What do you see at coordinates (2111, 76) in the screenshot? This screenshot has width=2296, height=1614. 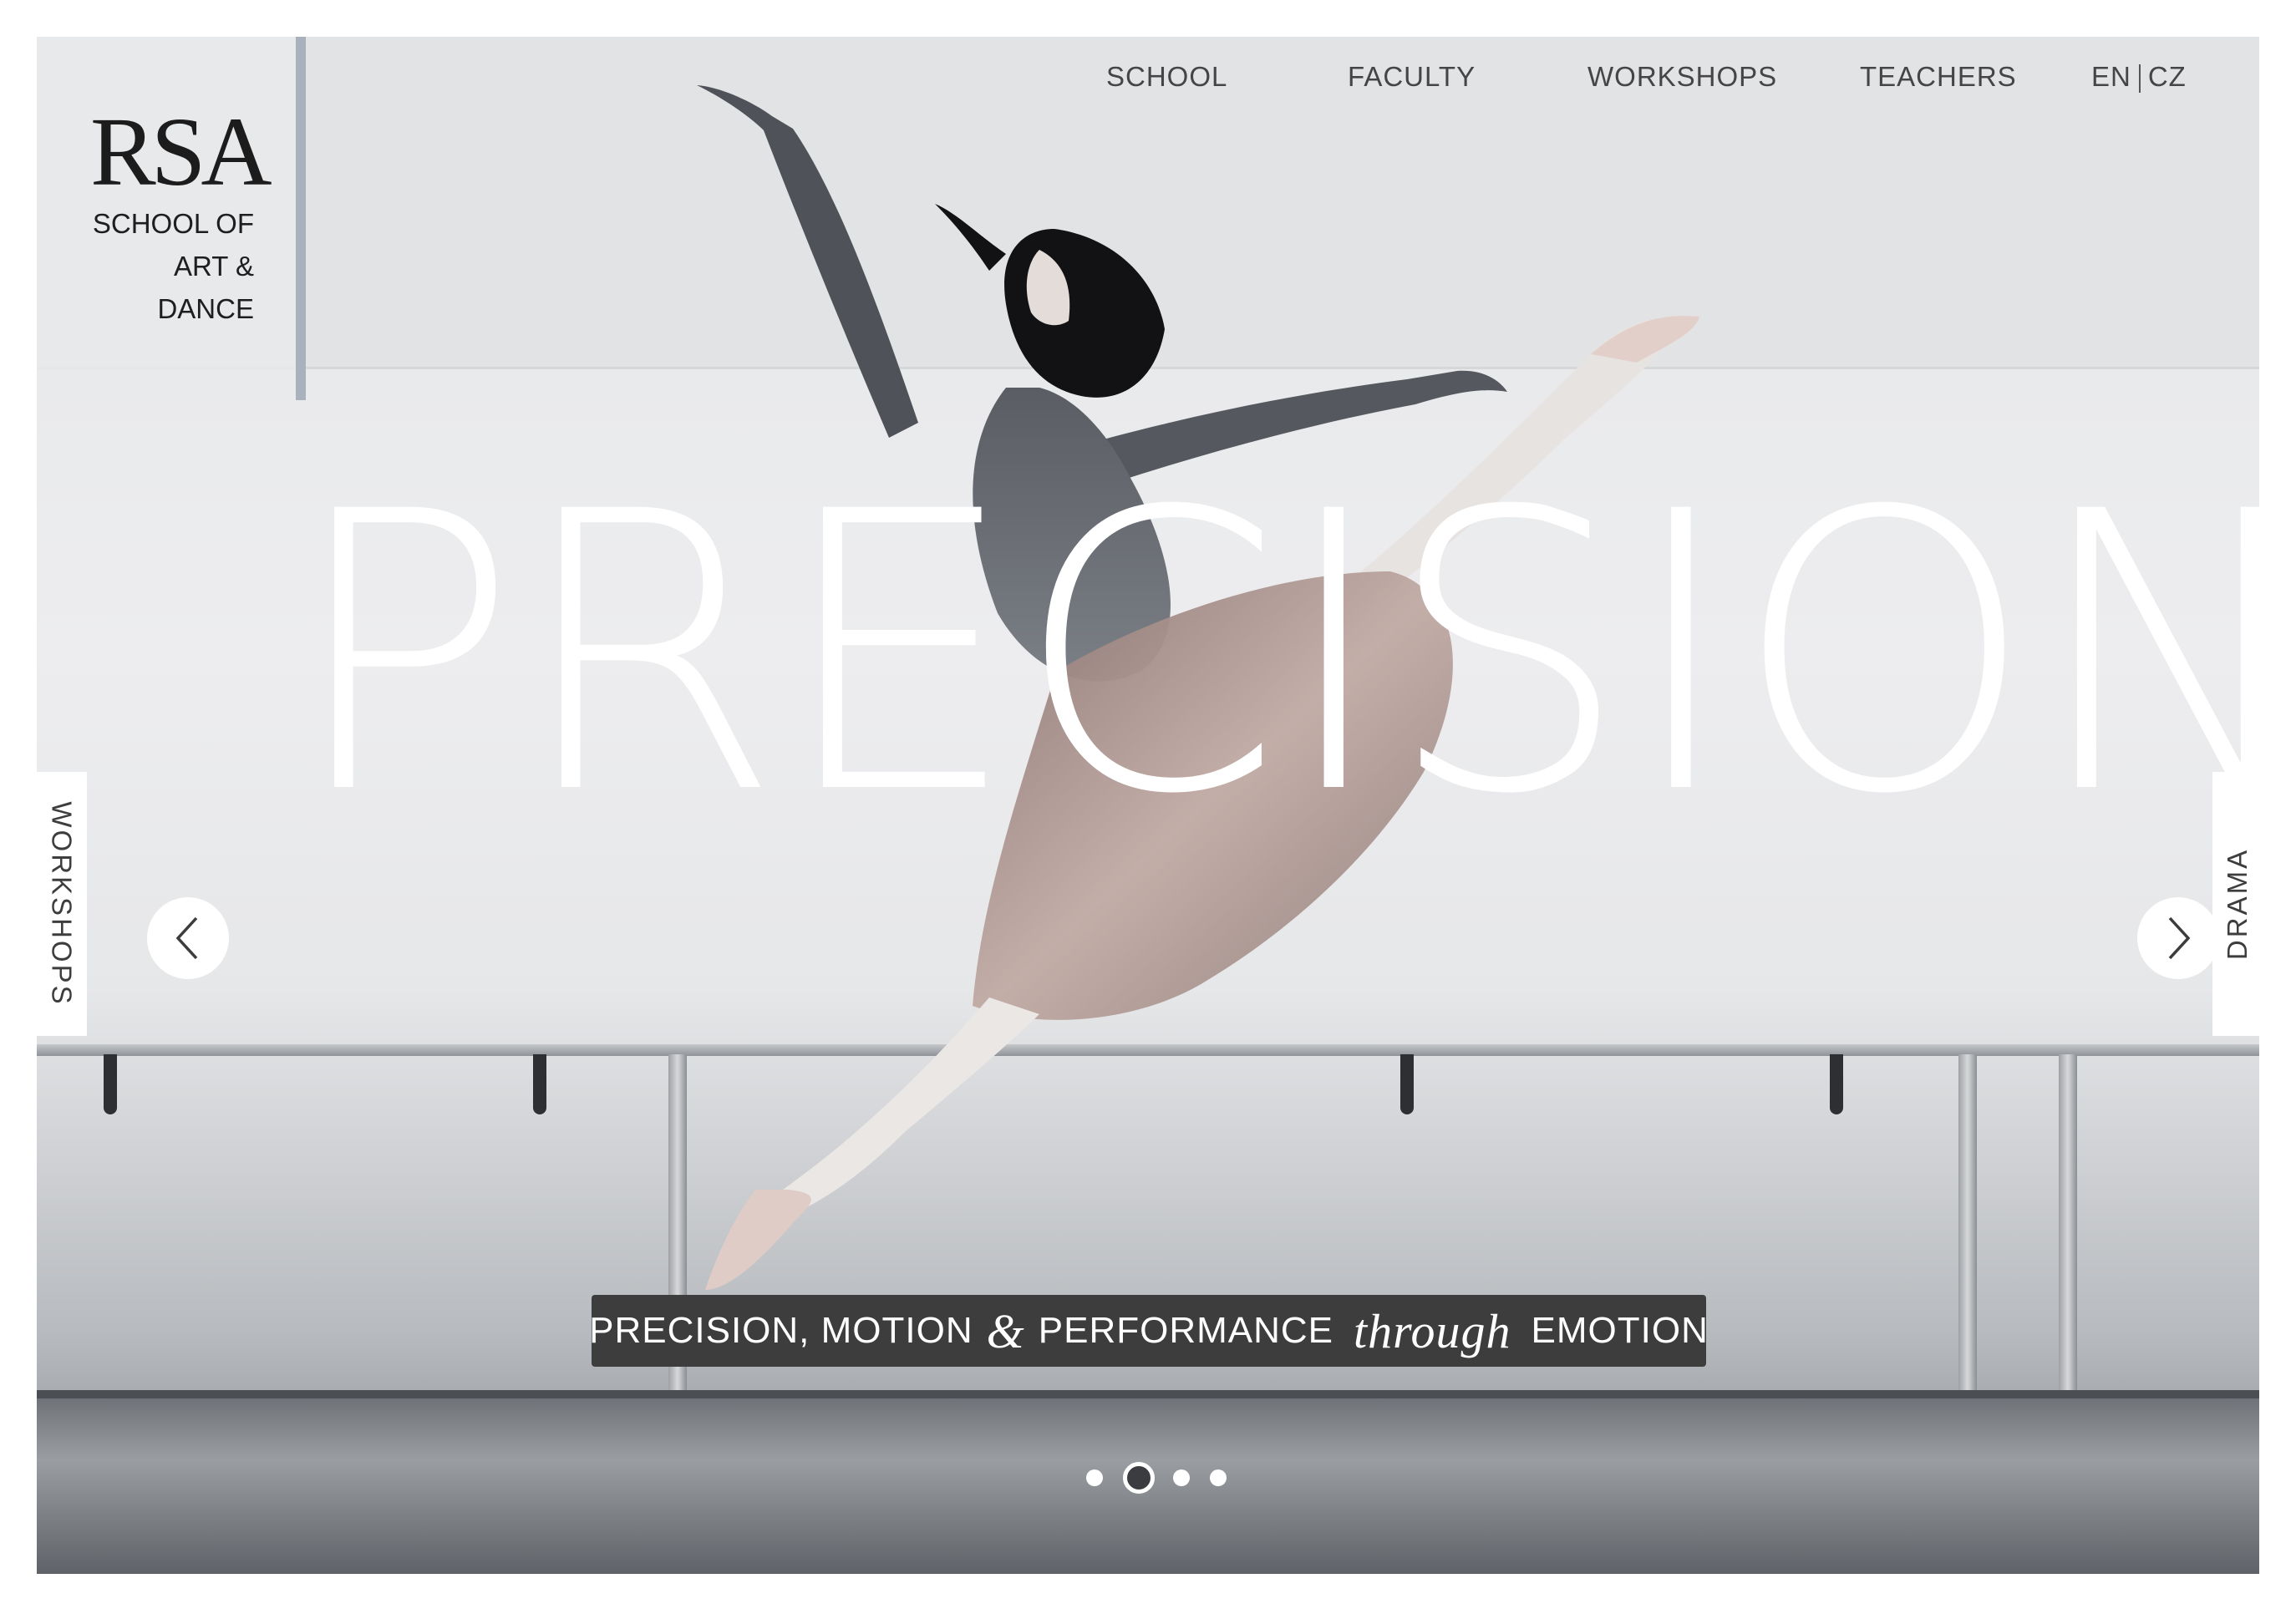 I see `lang-en-link: EN` at bounding box center [2111, 76].